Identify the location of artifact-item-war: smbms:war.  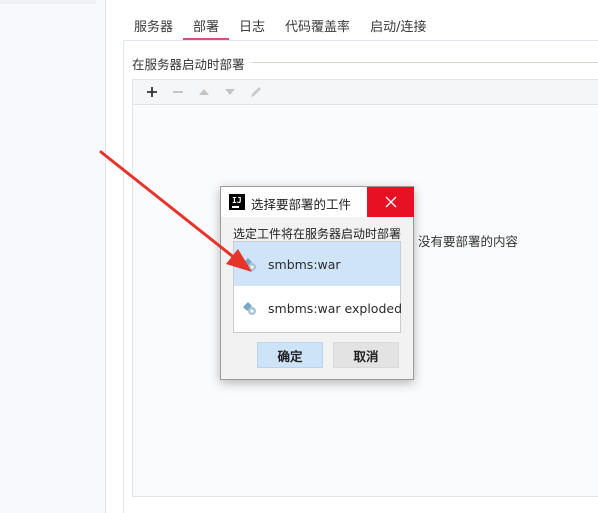
(317, 264).